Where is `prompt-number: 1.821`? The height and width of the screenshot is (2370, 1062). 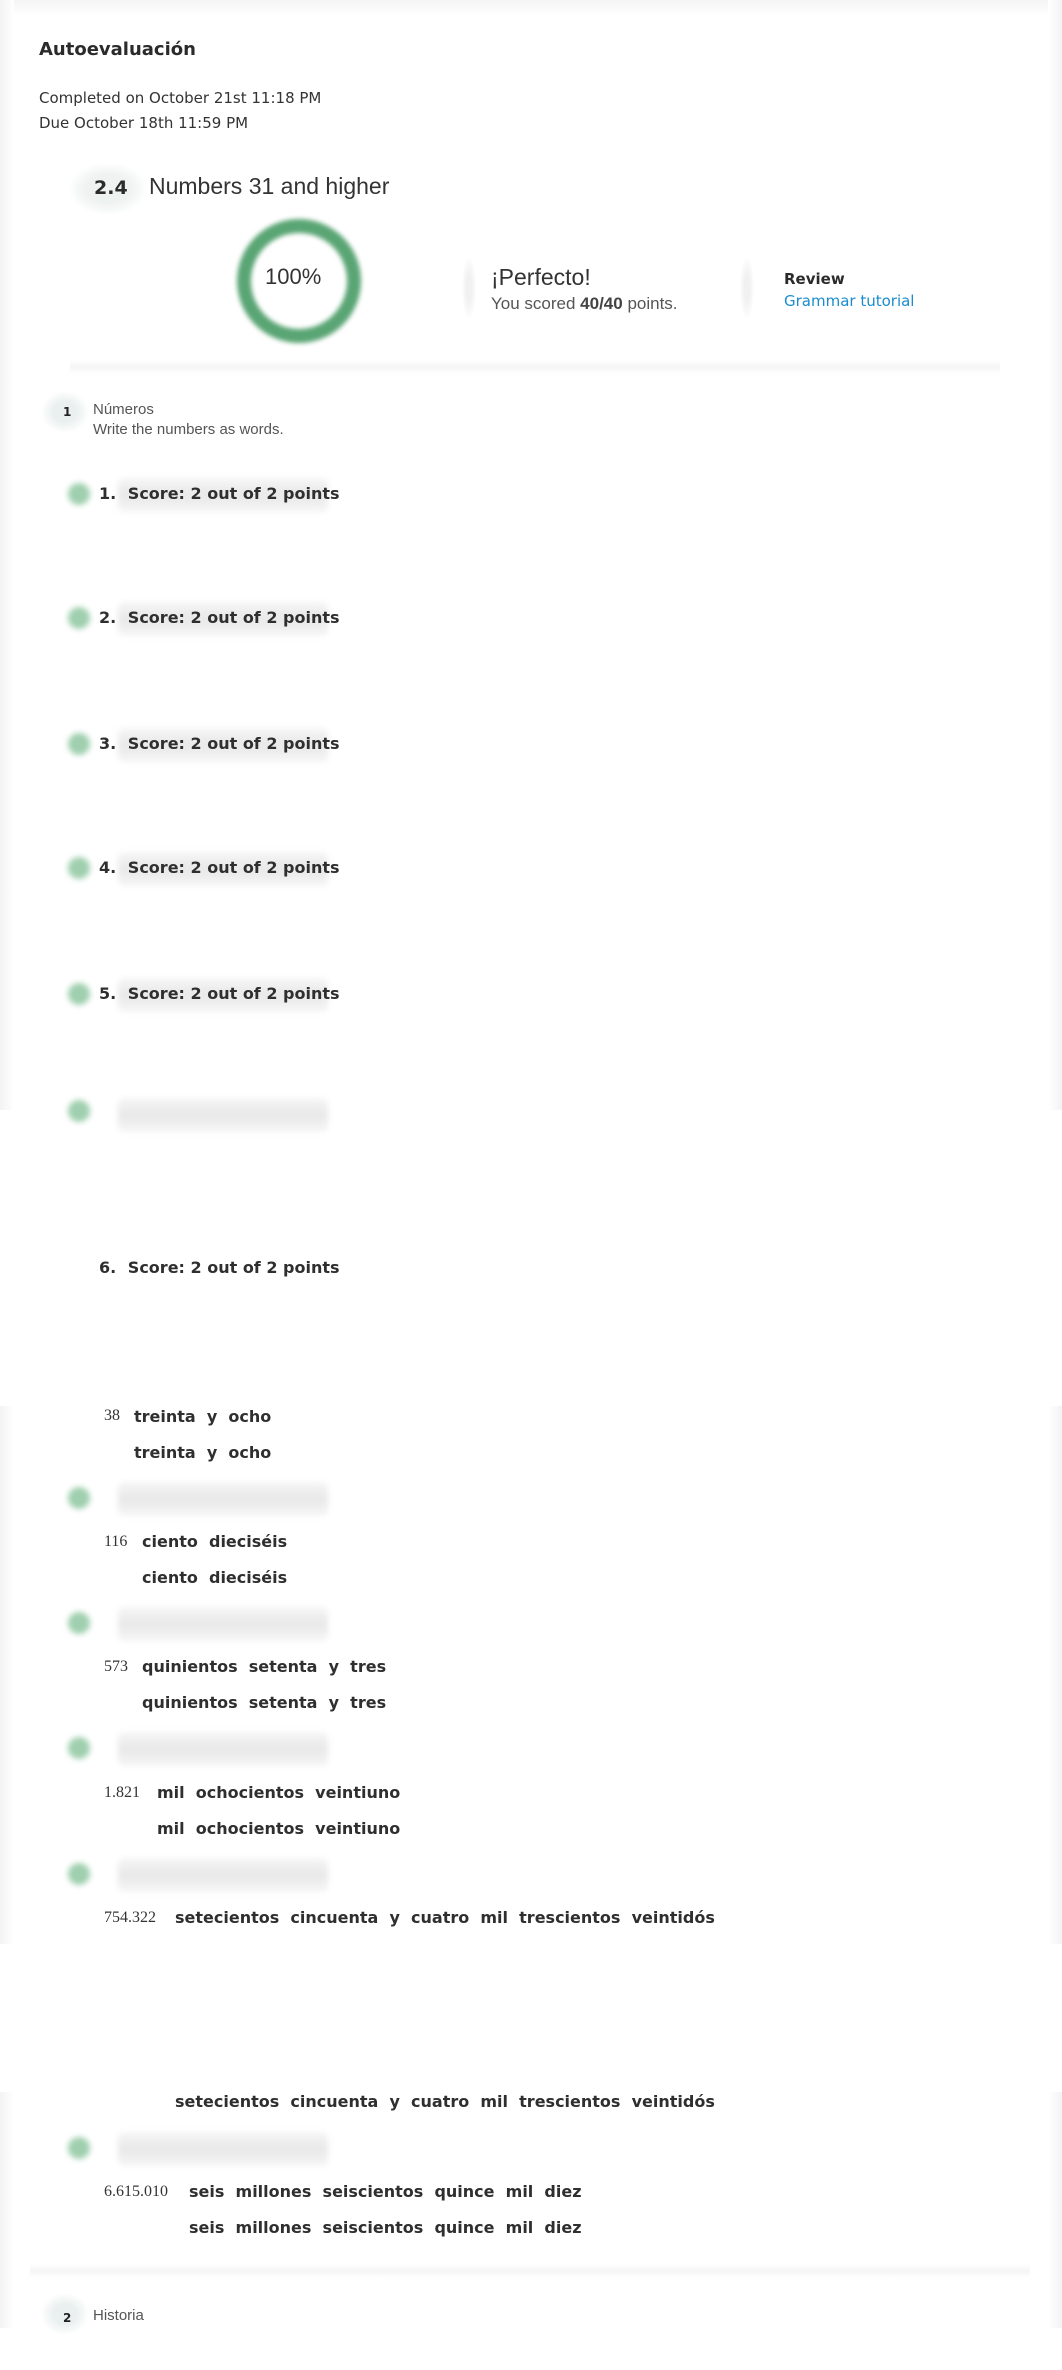
prompt-number: 1.821 is located at coordinates (122, 1792).